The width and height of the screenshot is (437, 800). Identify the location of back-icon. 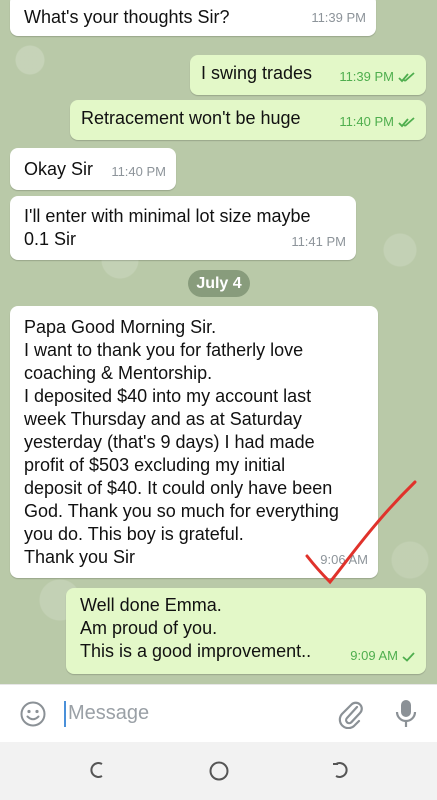
(340, 770).